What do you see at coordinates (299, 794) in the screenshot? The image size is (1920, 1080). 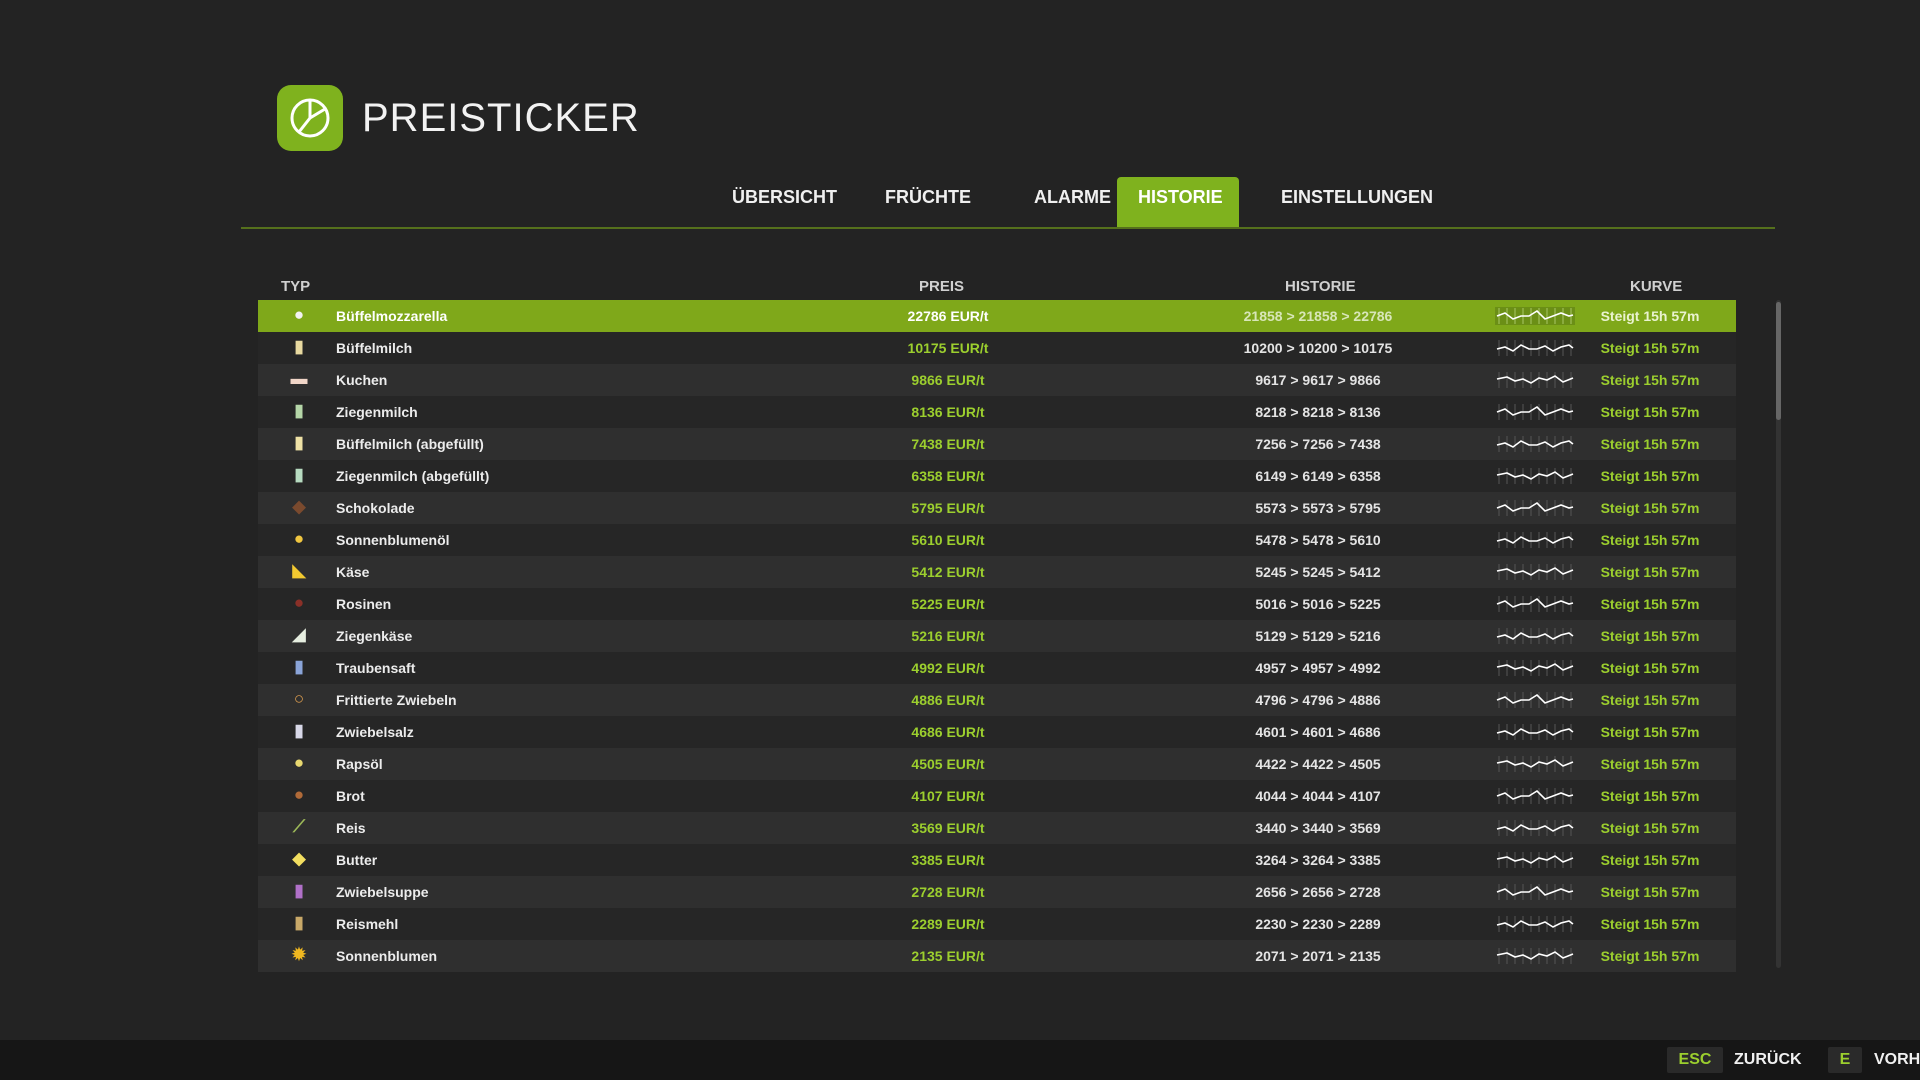 I see `bread-icon: ●` at bounding box center [299, 794].